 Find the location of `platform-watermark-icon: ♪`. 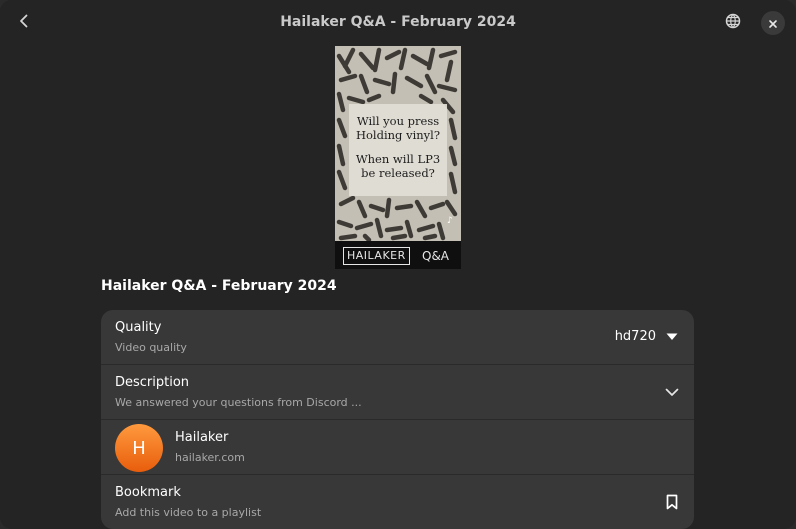

platform-watermark-icon: ♪ is located at coordinates (450, 221).